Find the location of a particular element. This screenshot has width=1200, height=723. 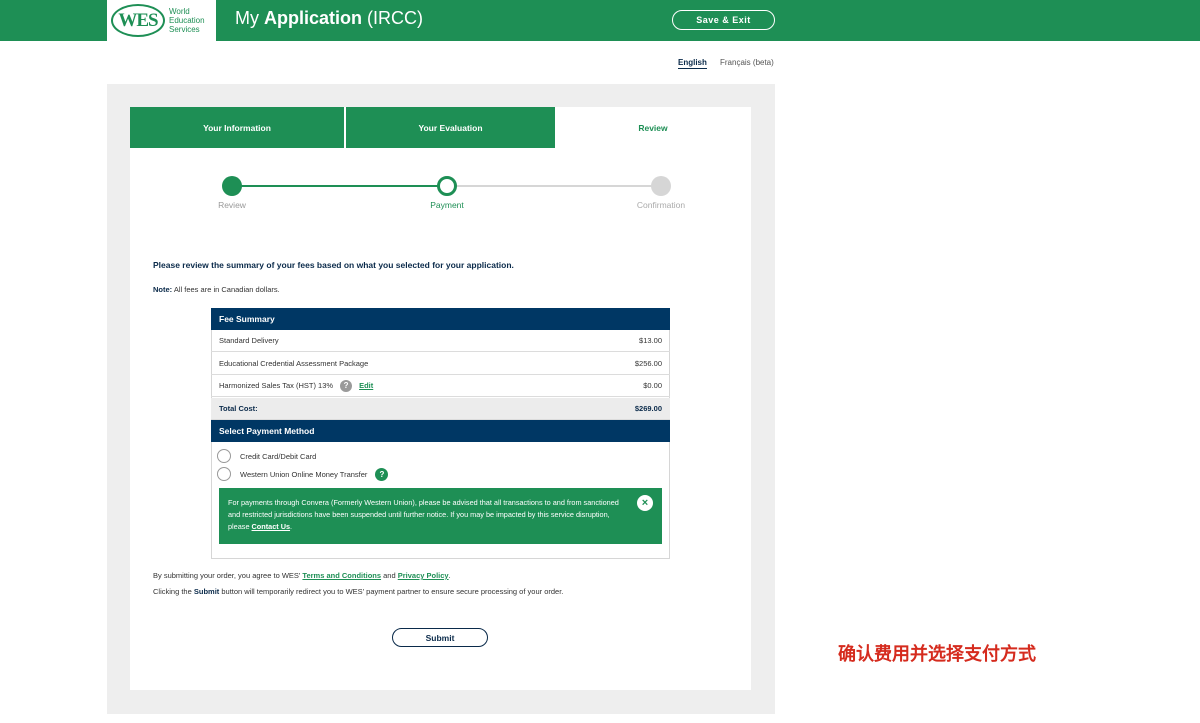

total-cost-row: Total Cost: $269.00 is located at coordinates (440, 409).